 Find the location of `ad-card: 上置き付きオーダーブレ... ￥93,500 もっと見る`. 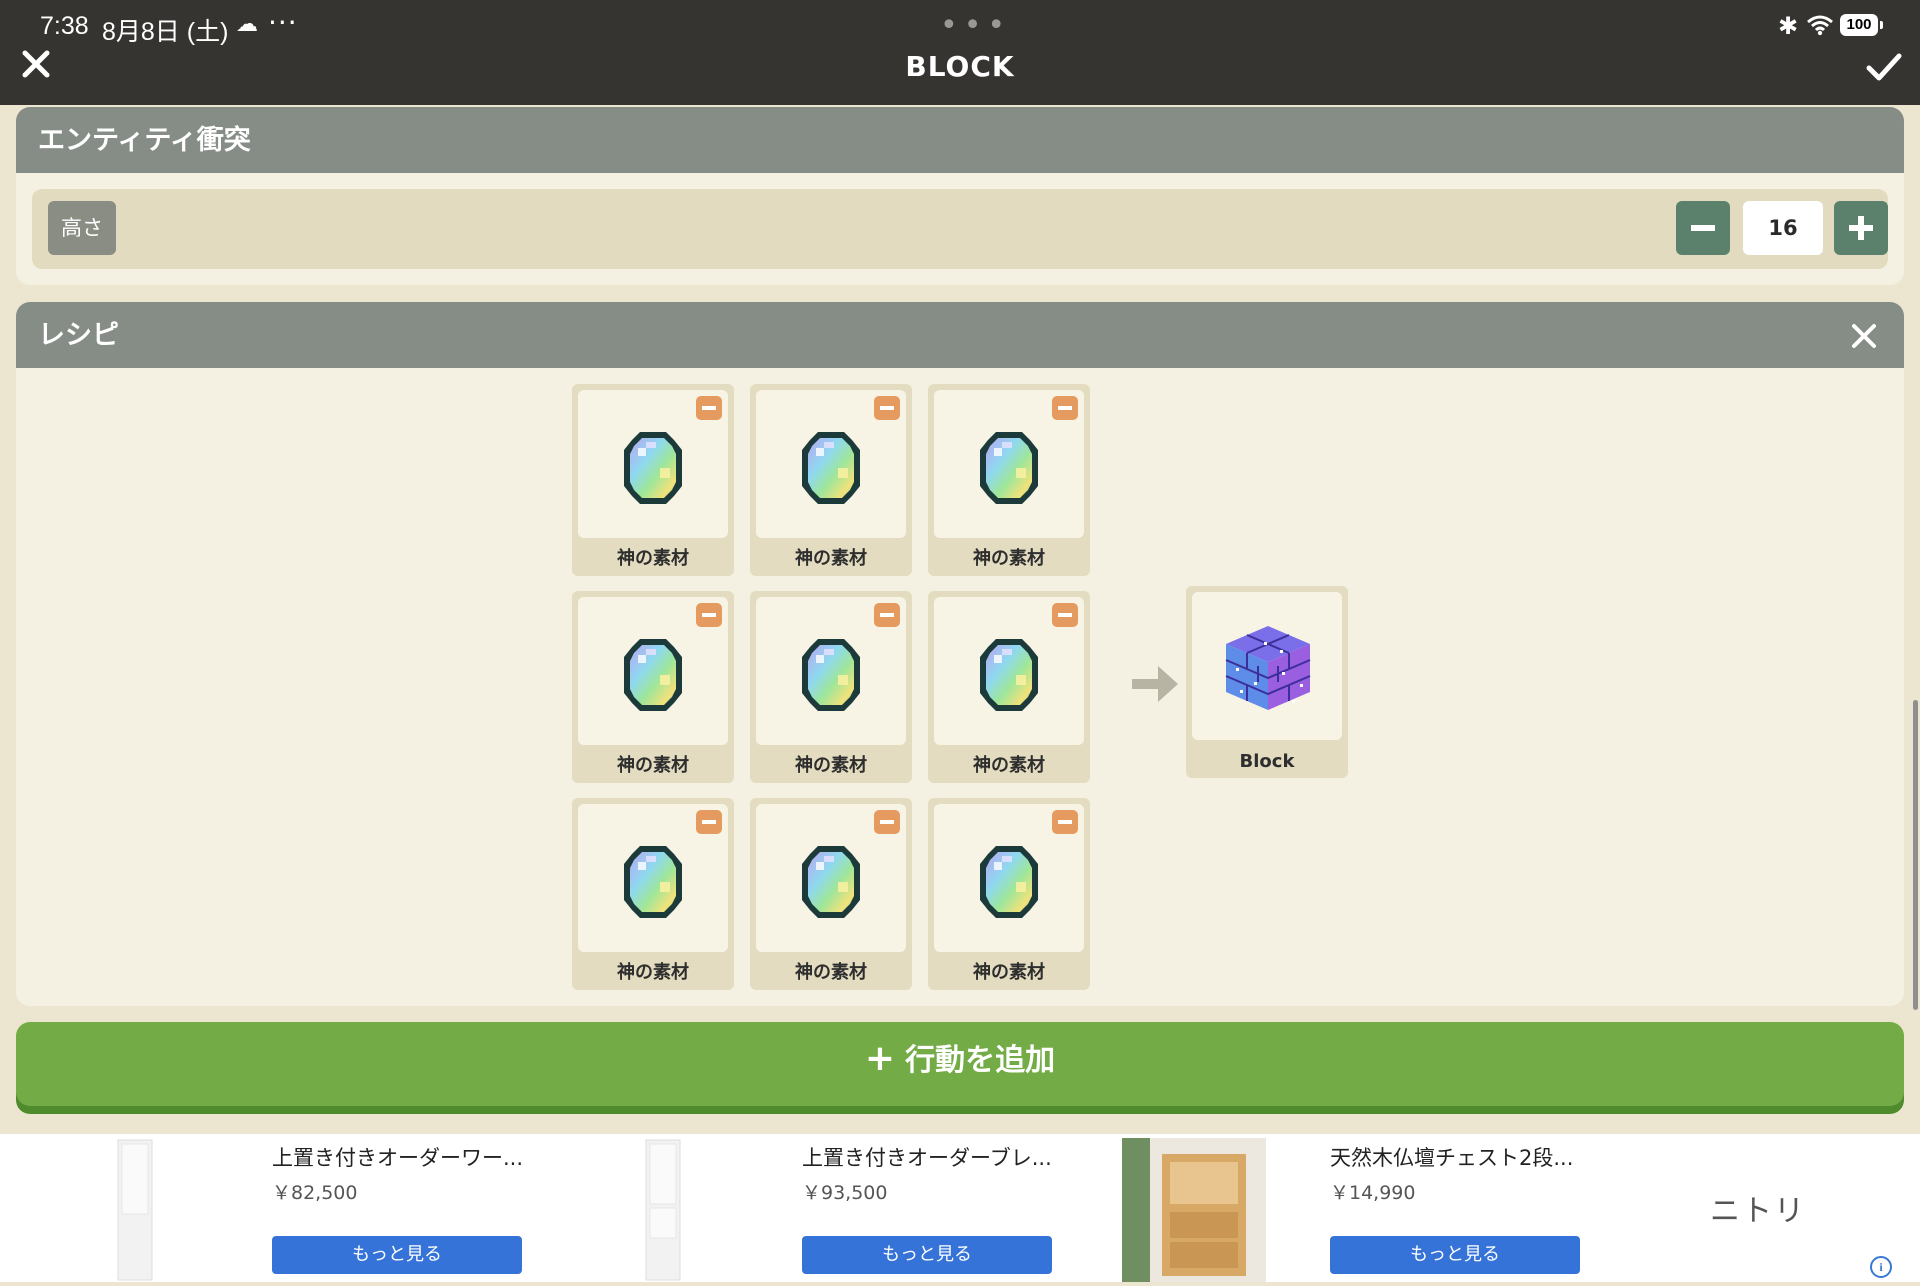

ad-card: 上置き付きオーダーブレ... ￥93,500 もっと見る is located at coordinates (794, 1208).